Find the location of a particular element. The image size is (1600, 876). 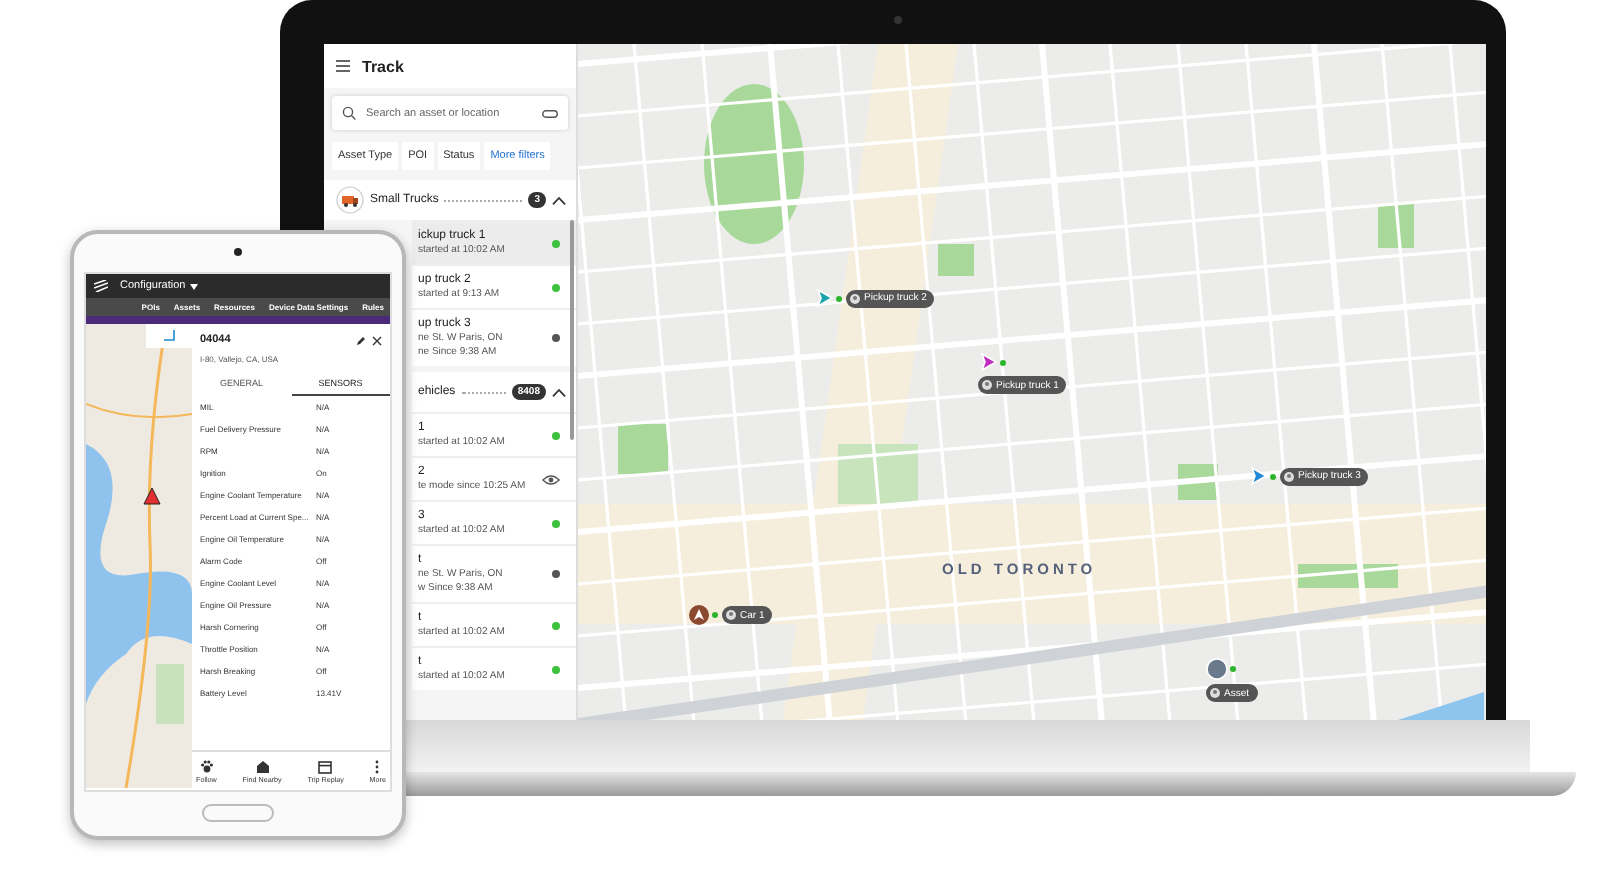

app-title: Track is located at coordinates (383, 66).